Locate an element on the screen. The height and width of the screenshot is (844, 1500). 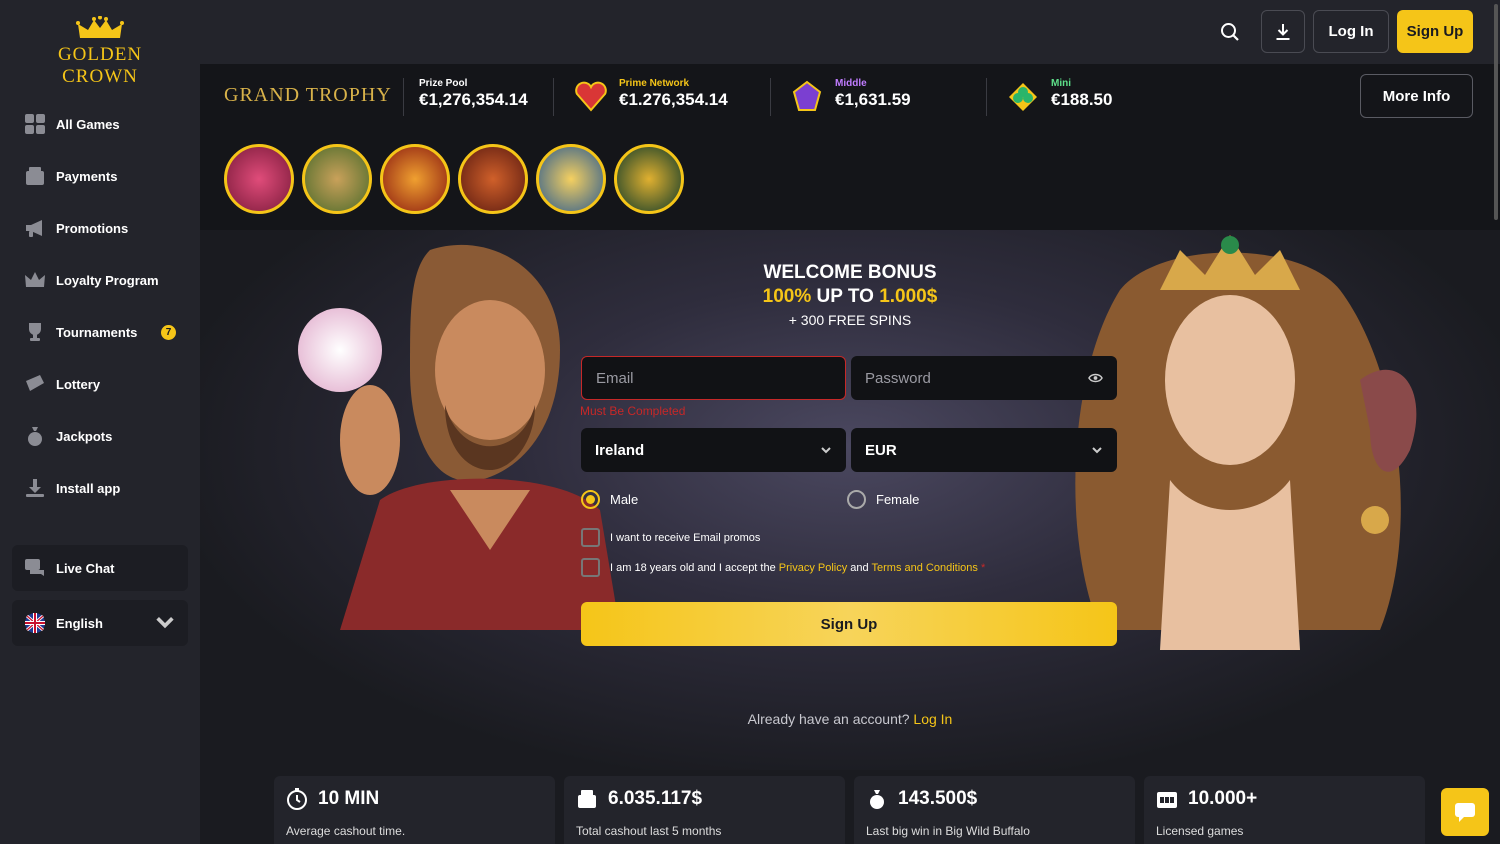
sidebar-item-install-app: Install app is located at coordinates (100, 488).